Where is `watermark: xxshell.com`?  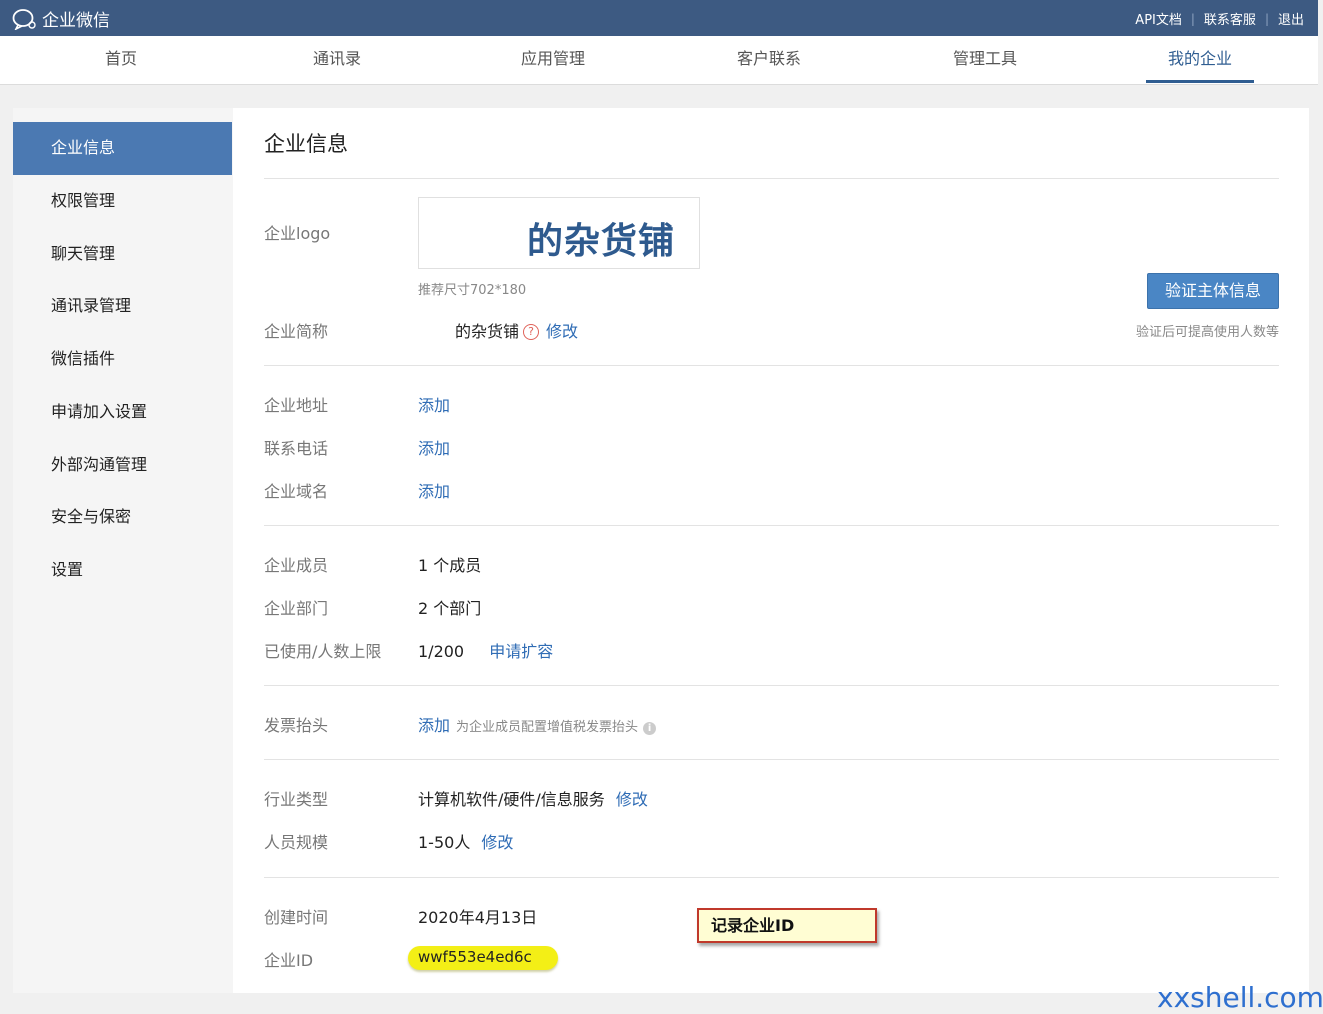 watermark: xxshell.com is located at coordinates (1240, 997).